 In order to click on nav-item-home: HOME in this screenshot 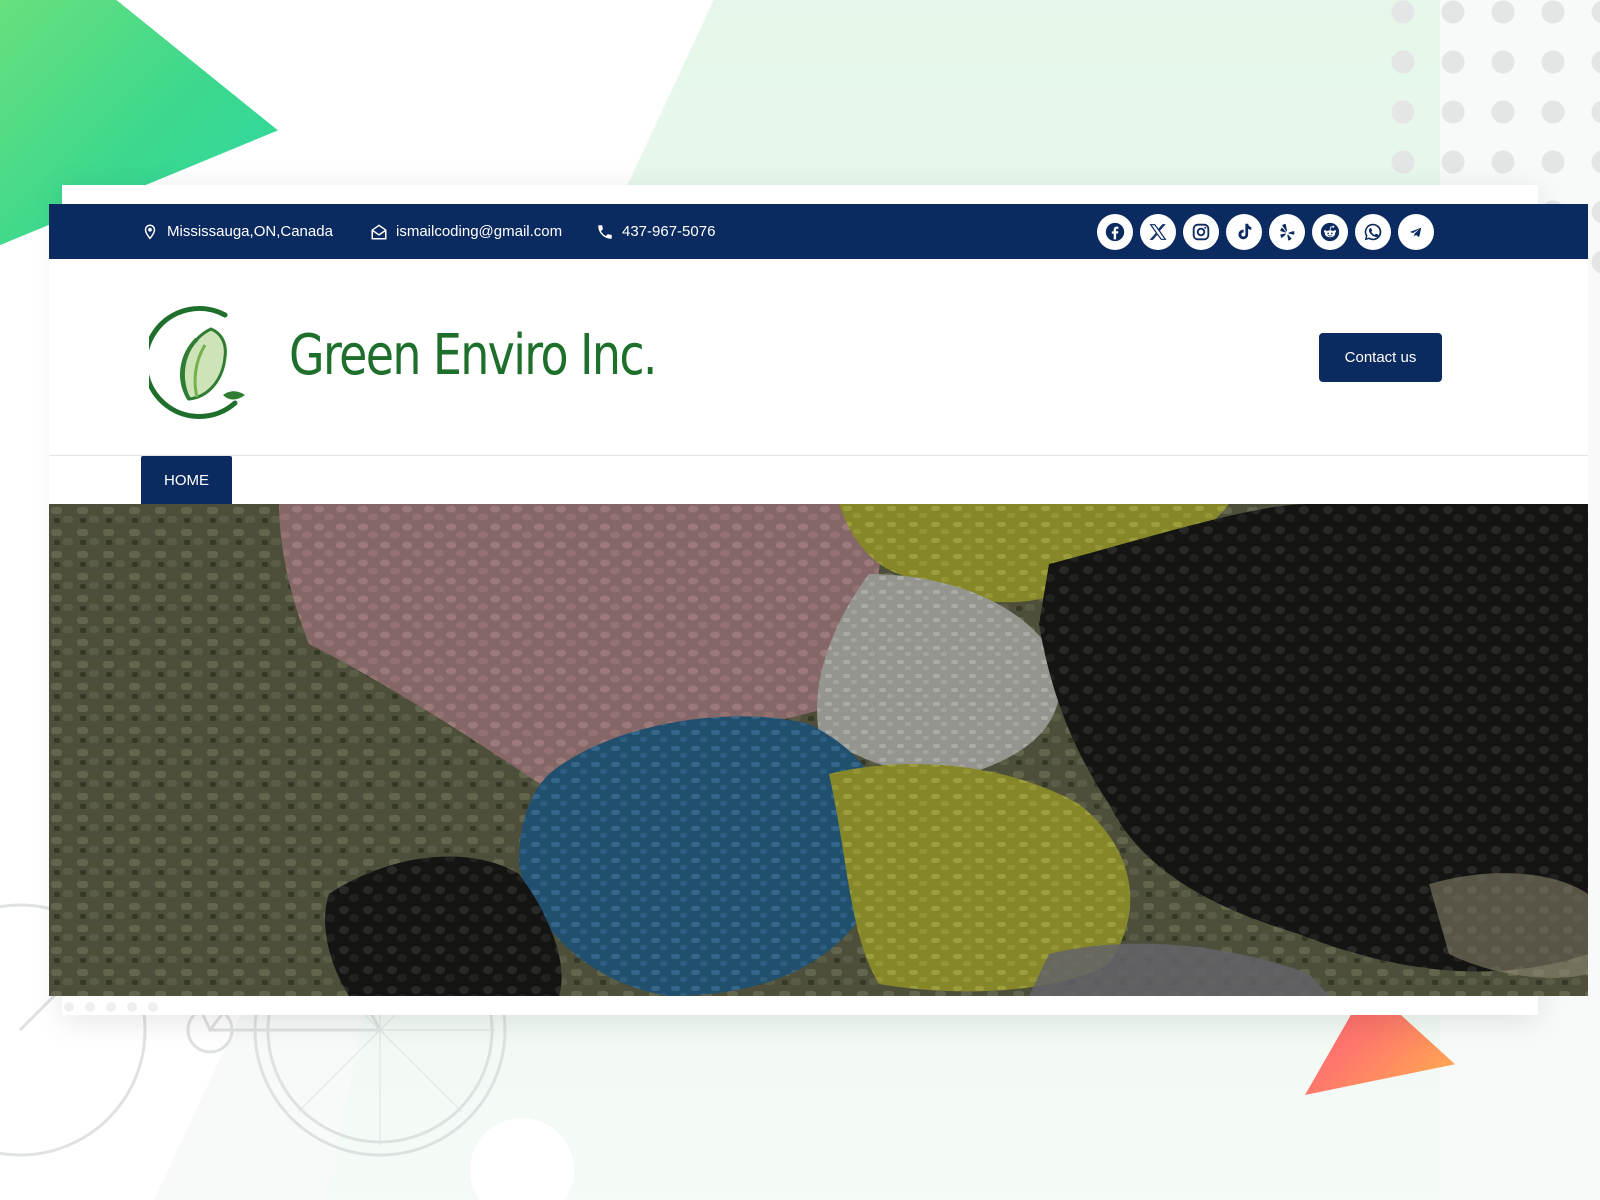, I will do `click(186, 480)`.